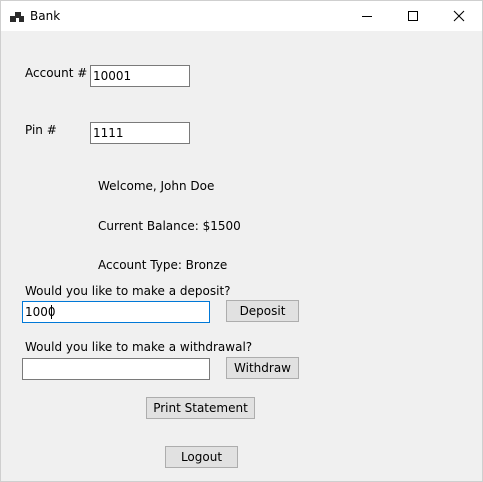 The image size is (483, 482). I want to click on print-statement-button: Print Statement, so click(200, 408).